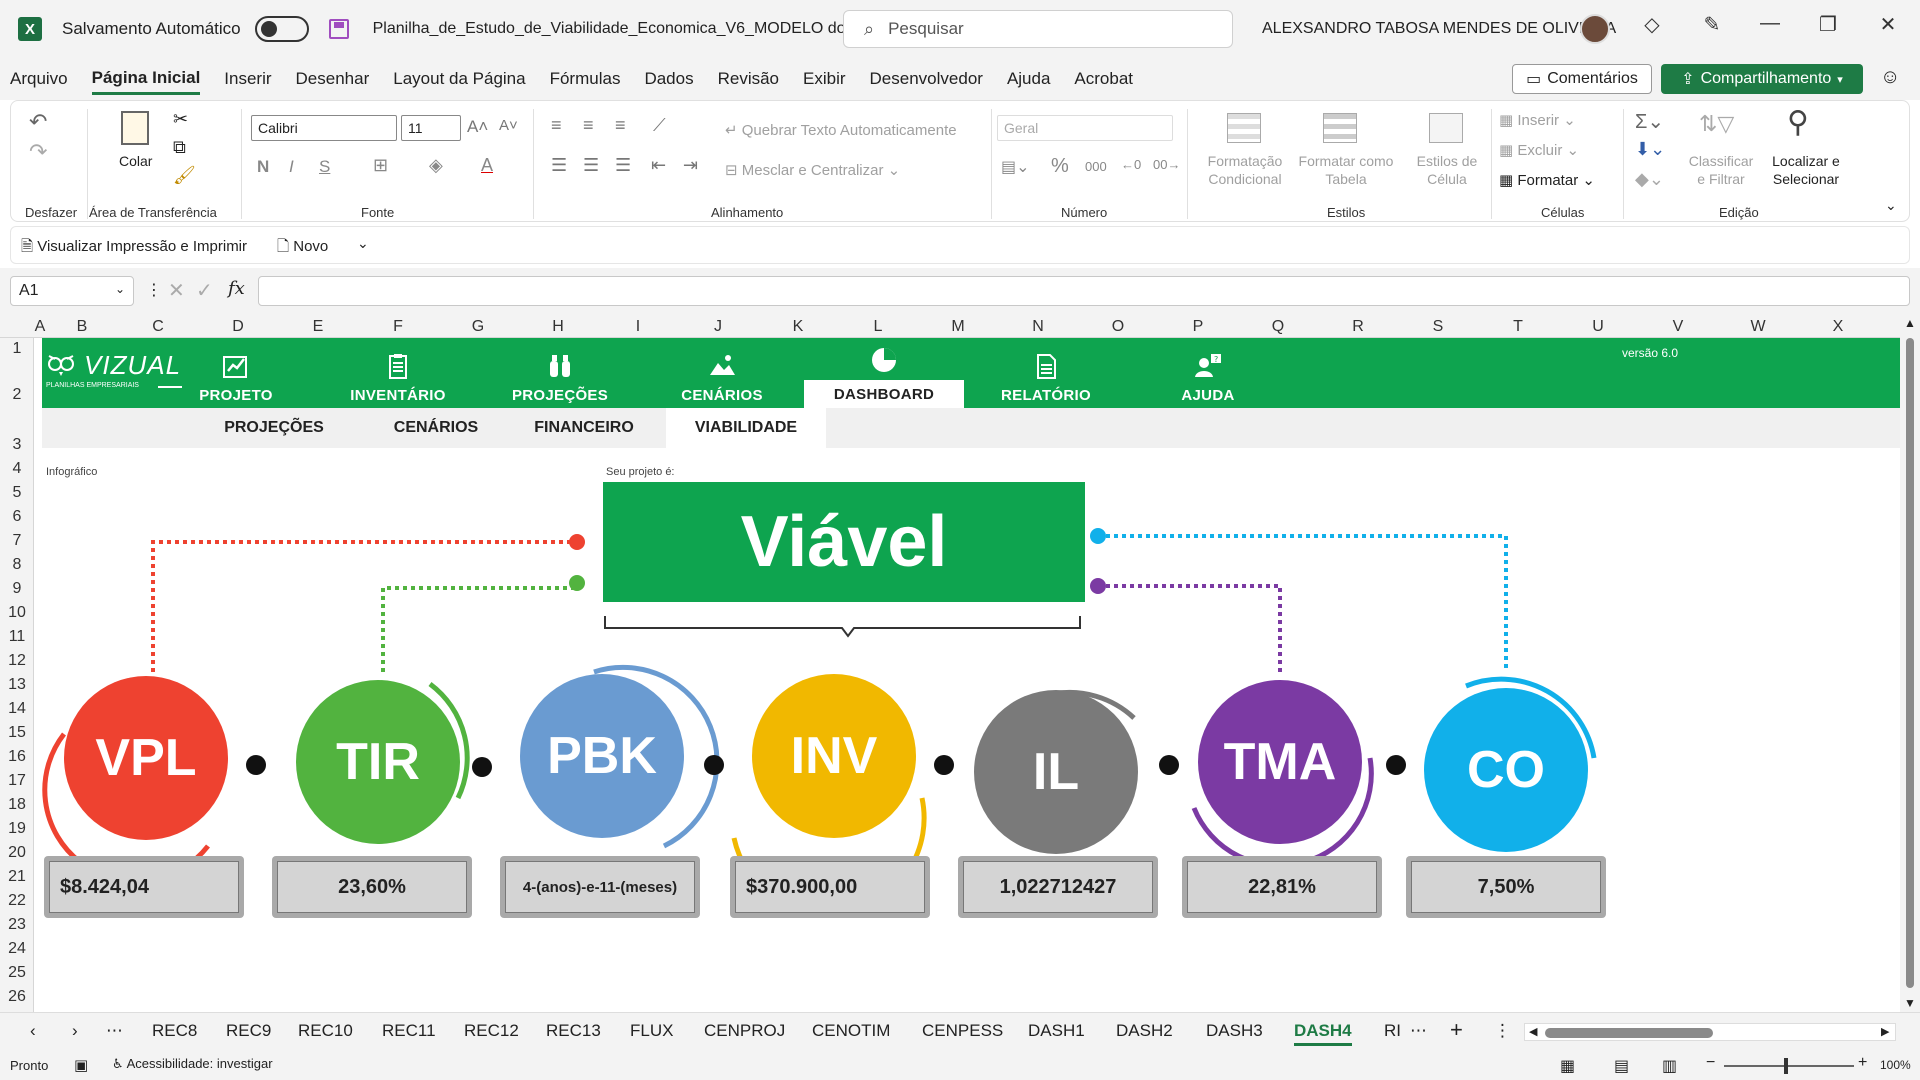 The width and height of the screenshot is (1920, 1080). I want to click on minimize-icon: —, so click(1770, 23).